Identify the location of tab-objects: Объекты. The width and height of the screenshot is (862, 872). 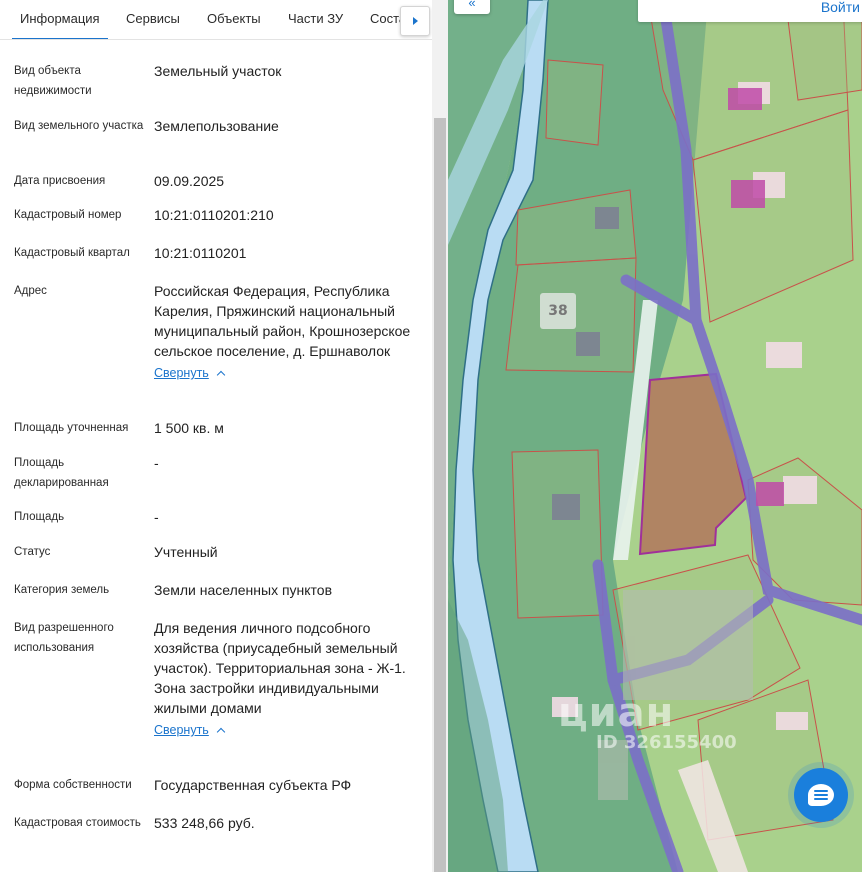
(234, 19).